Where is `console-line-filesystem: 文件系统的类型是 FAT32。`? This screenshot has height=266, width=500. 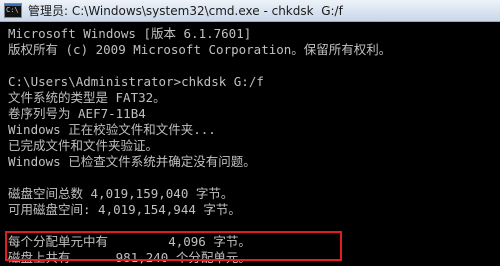
console-line-filesystem: 文件系统的类型是 FAT32。 is located at coordinates (87, 97).